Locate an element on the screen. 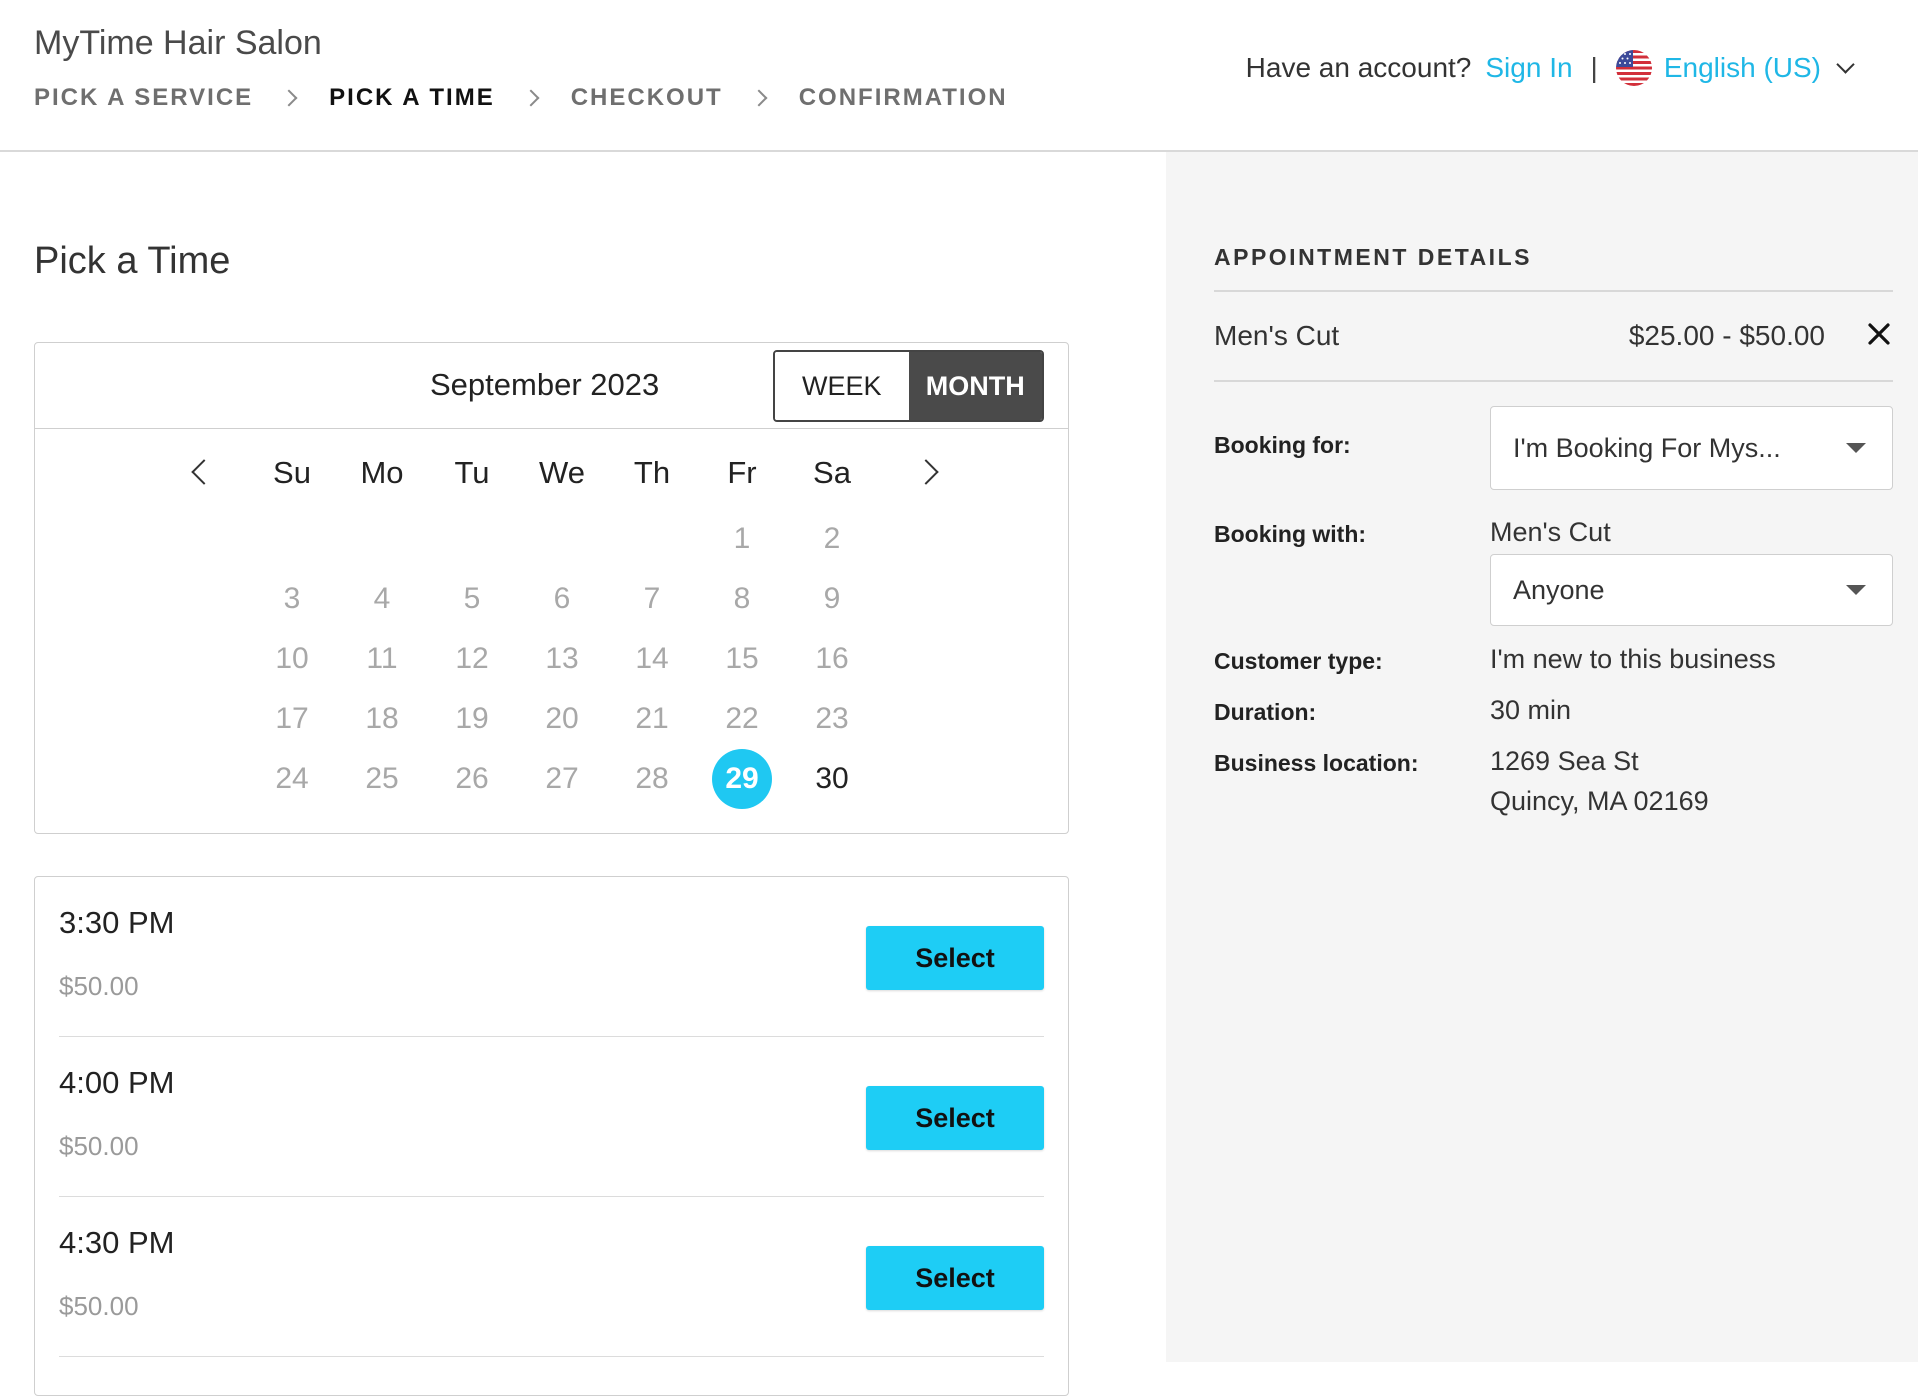 This screenshot has width=1918, height=1396. step-confirmation: CONFIRMATION is located at coordinates (903, 97).